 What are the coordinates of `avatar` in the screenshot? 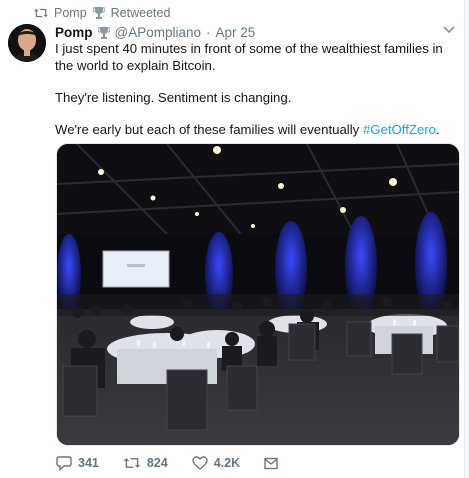 It's located at (27, 43).